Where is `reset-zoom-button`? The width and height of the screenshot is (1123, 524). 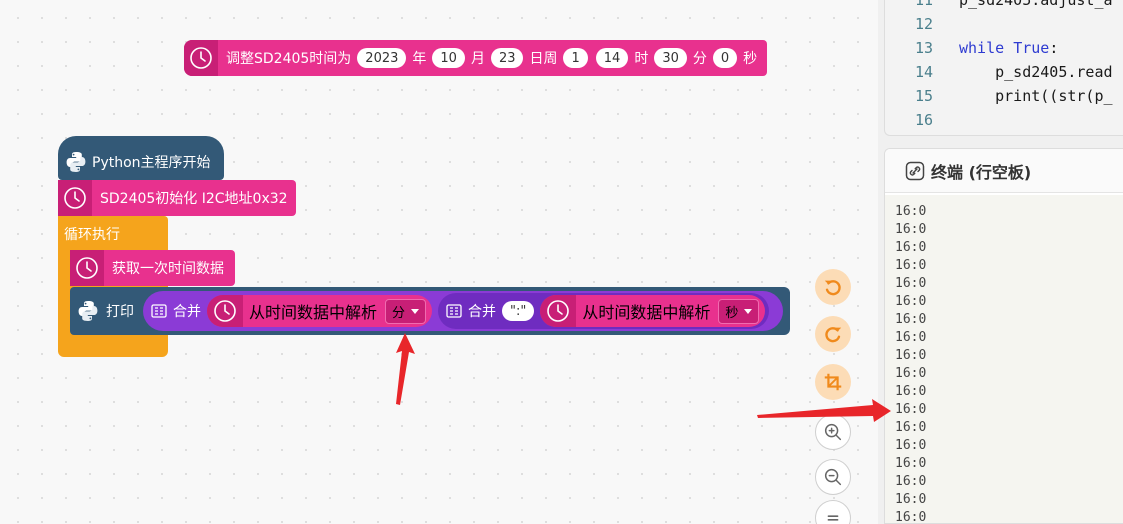
reset-zoom-button is located at coordinates (833, 512).